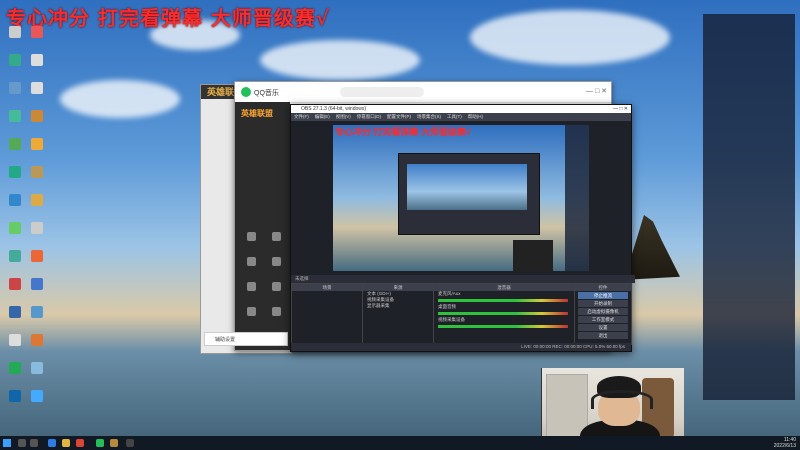 Image resolution: width=800 pixels, height=450 pixels. Describe the element at coordinates (603, 287) in the screenshot. I see `controls-dock-header: 控件` at that location.